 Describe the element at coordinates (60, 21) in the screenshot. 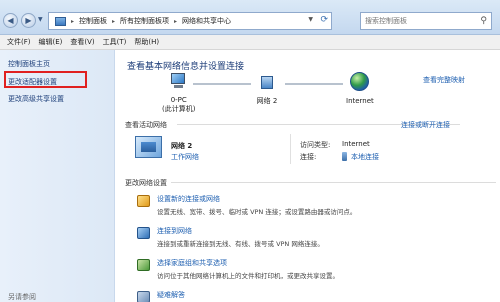

I see `control-panel-icon` at that location.